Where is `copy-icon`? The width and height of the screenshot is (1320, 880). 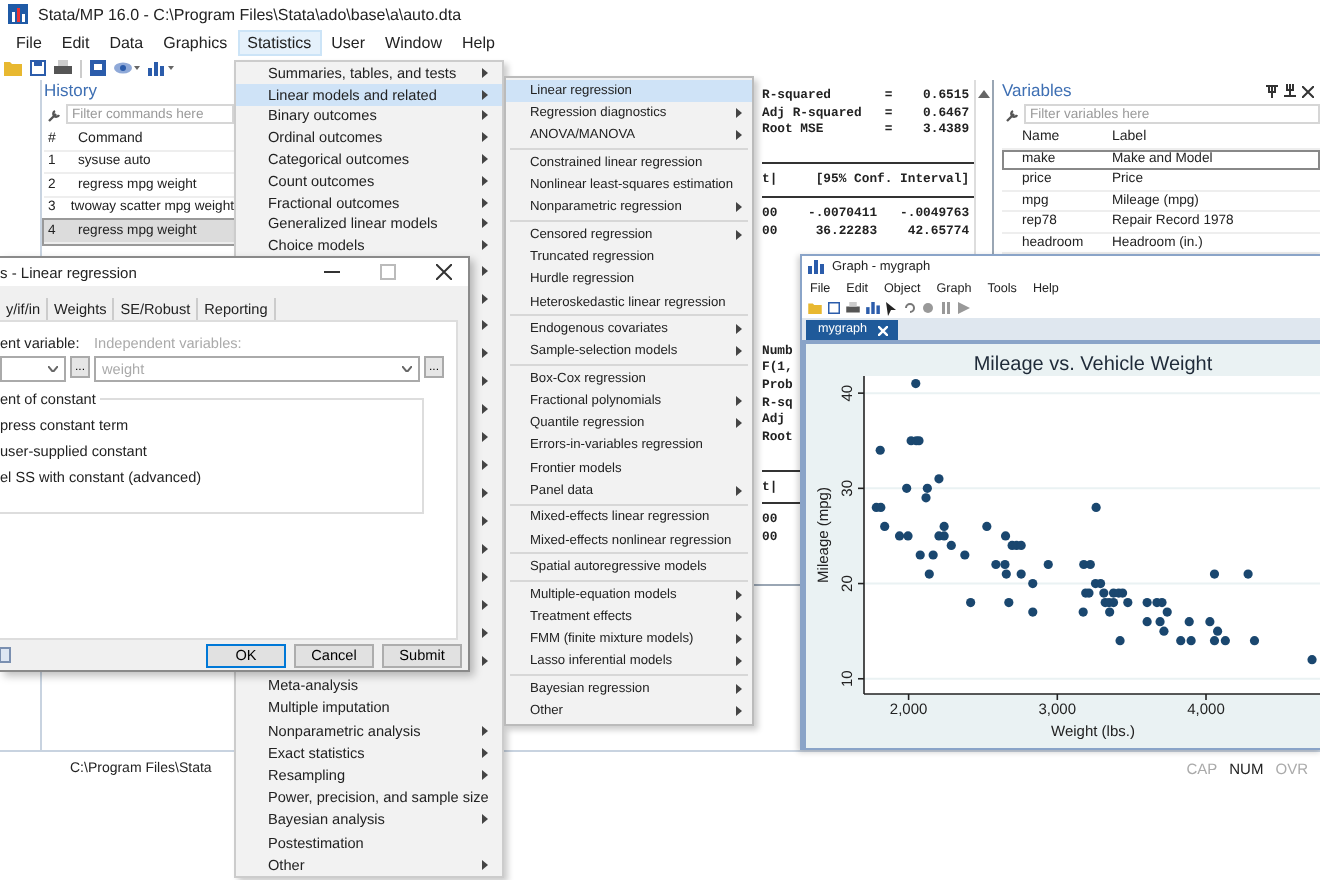 copy-icon is located at coordinates (6, 655).